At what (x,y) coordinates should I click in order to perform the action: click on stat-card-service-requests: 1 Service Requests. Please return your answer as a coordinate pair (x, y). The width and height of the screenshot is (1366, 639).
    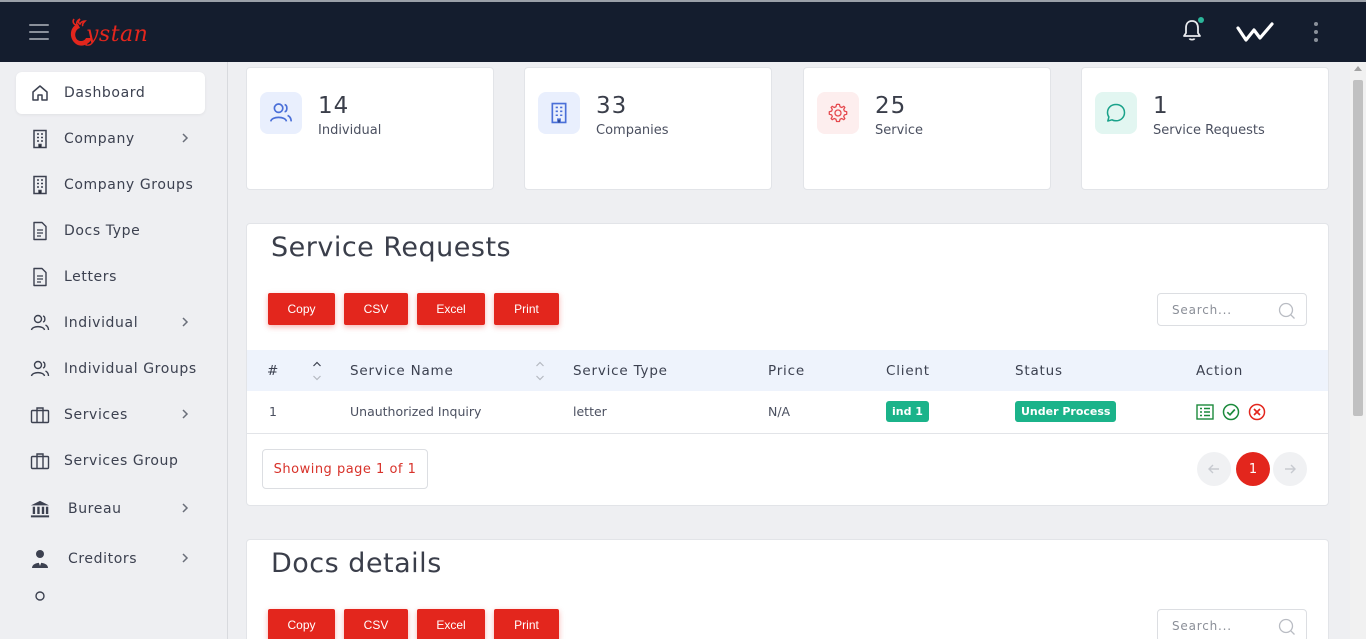
    Looking at the image, I should click on (1205, 128).